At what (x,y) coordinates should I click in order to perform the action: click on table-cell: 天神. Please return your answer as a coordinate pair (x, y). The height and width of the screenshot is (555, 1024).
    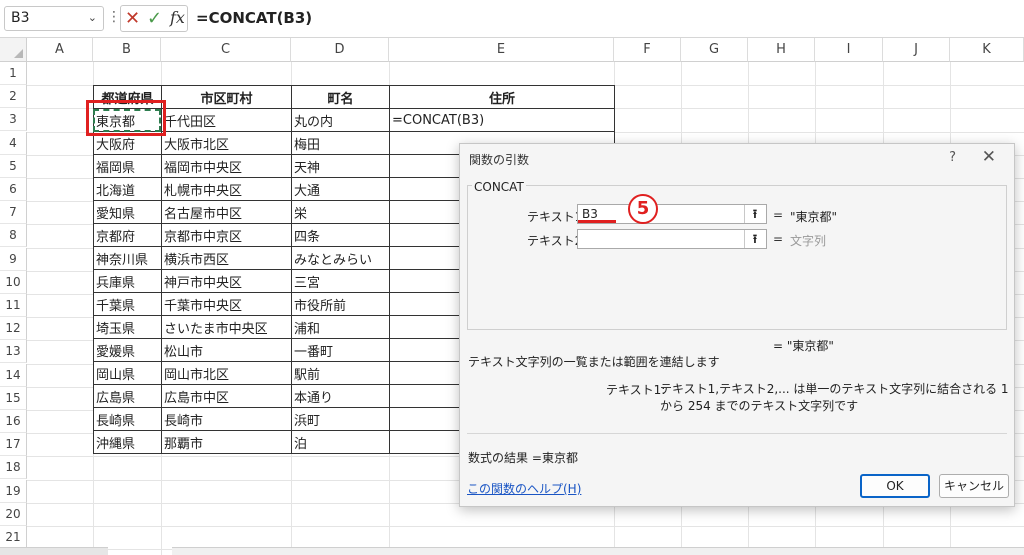
    Looking at the image, I should click on (340, 166).